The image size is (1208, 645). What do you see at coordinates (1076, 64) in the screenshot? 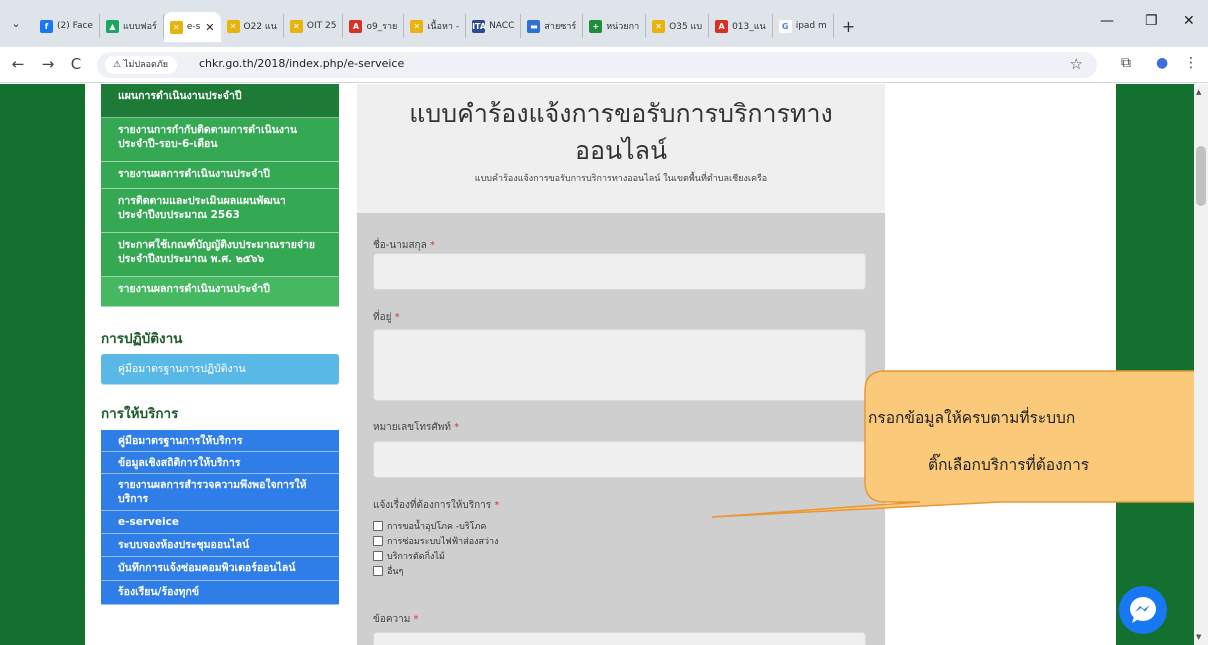
I see `bookmark-star-icon: ☆` at bounding box center [1076, 64].